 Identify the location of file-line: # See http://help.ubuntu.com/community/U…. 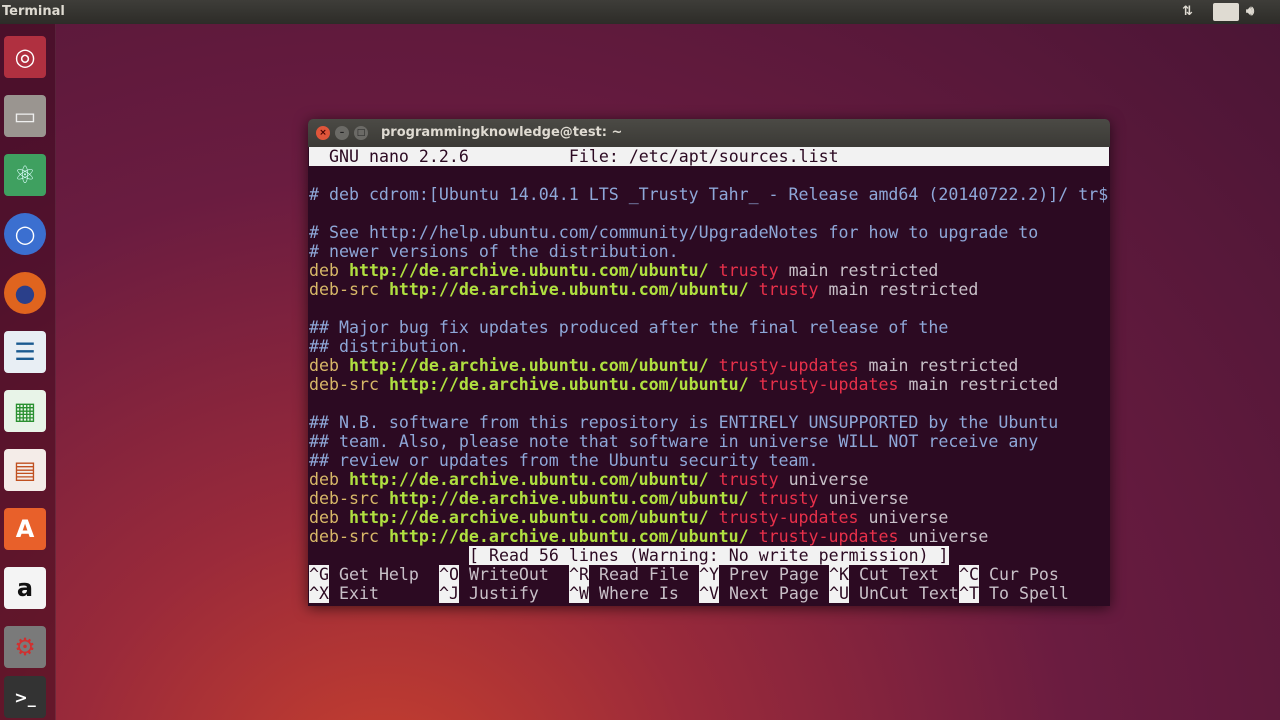
(709, 232).